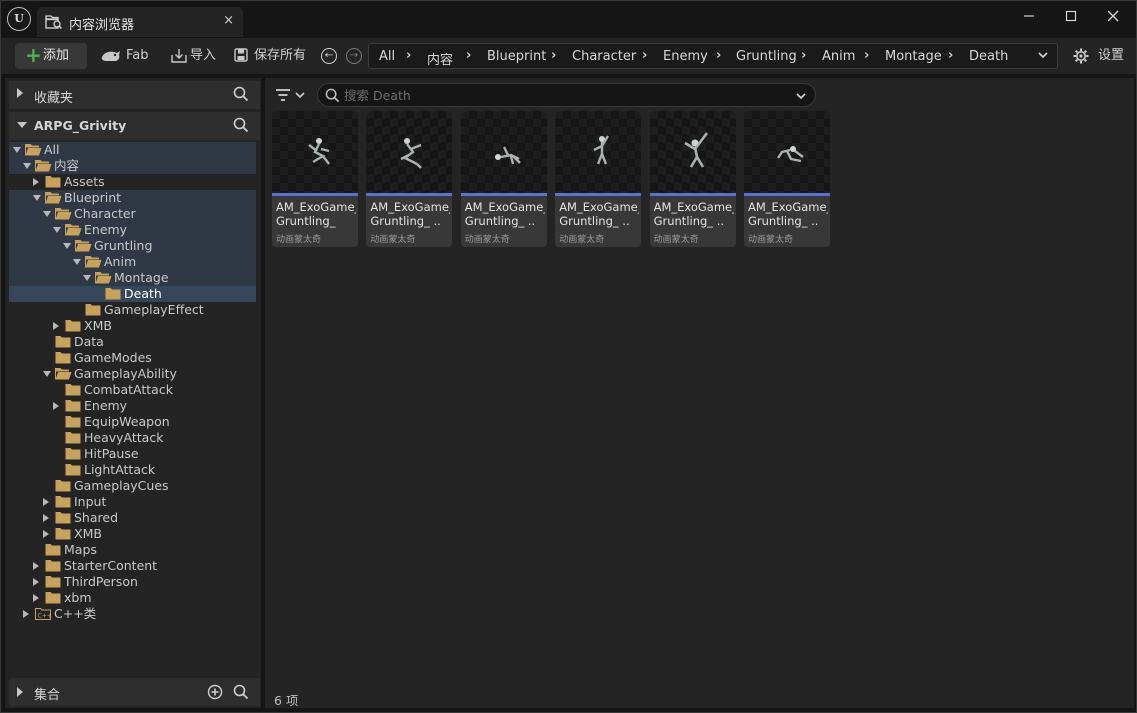  What do you see at coordinates (132, 182) in the screenshot?
I see `tree-row: Assets` at bounding box center [132, 182].